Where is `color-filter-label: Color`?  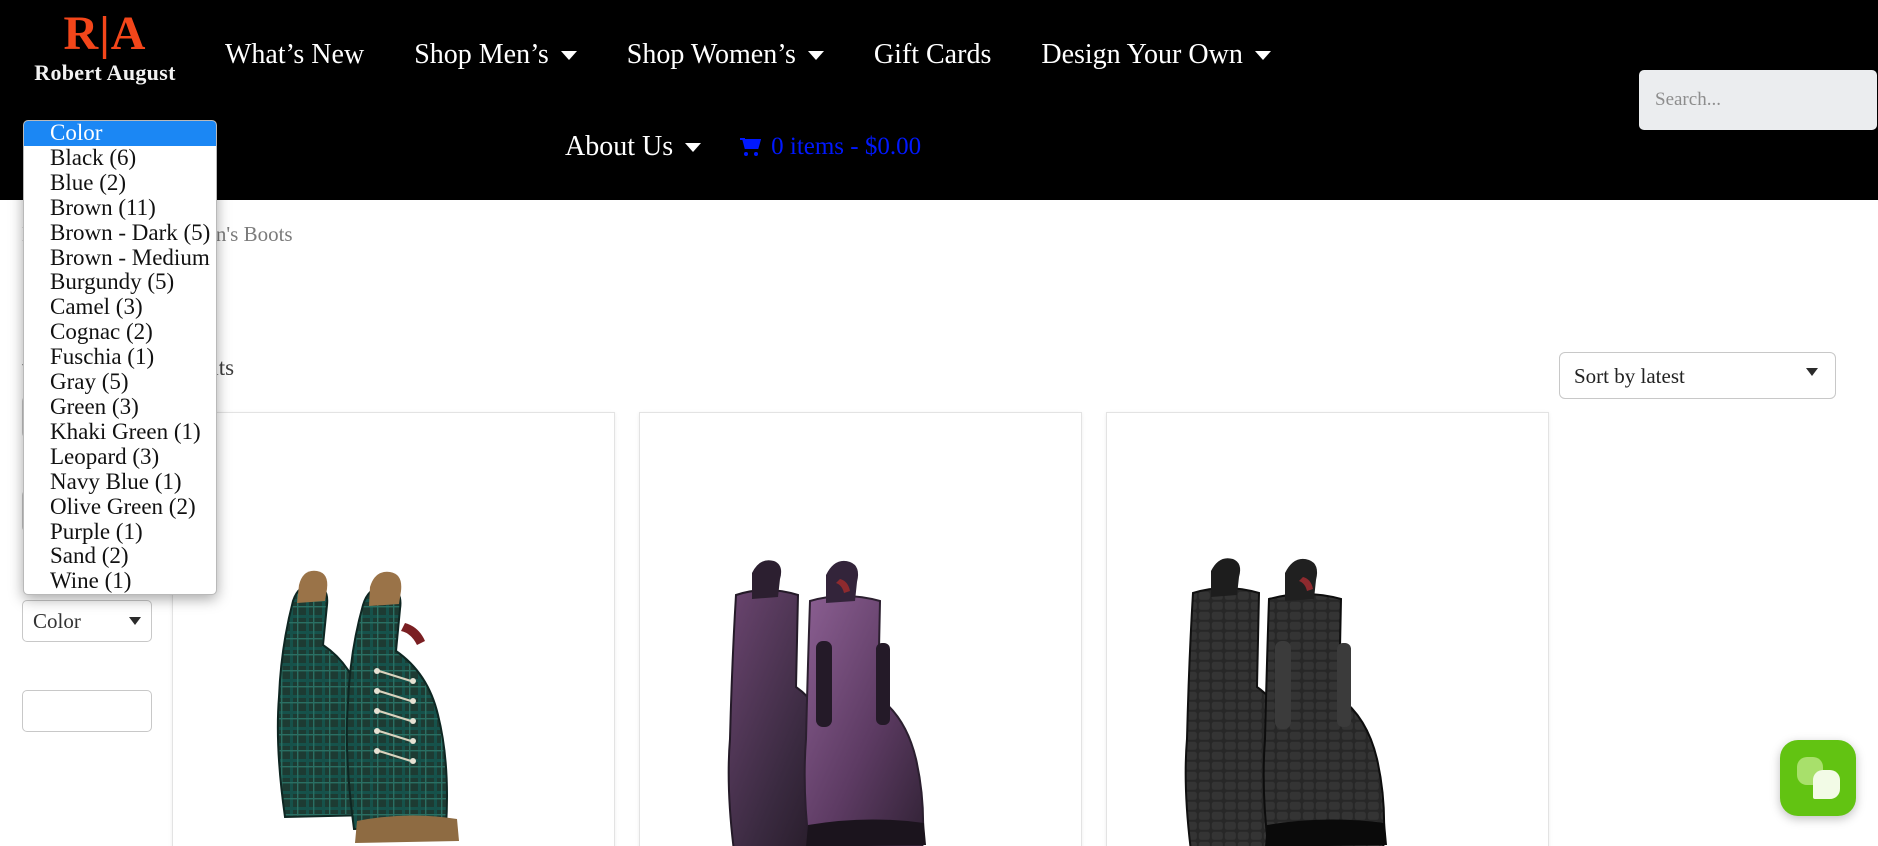 color-filter-label: Color is located at coordinates (57, 620).